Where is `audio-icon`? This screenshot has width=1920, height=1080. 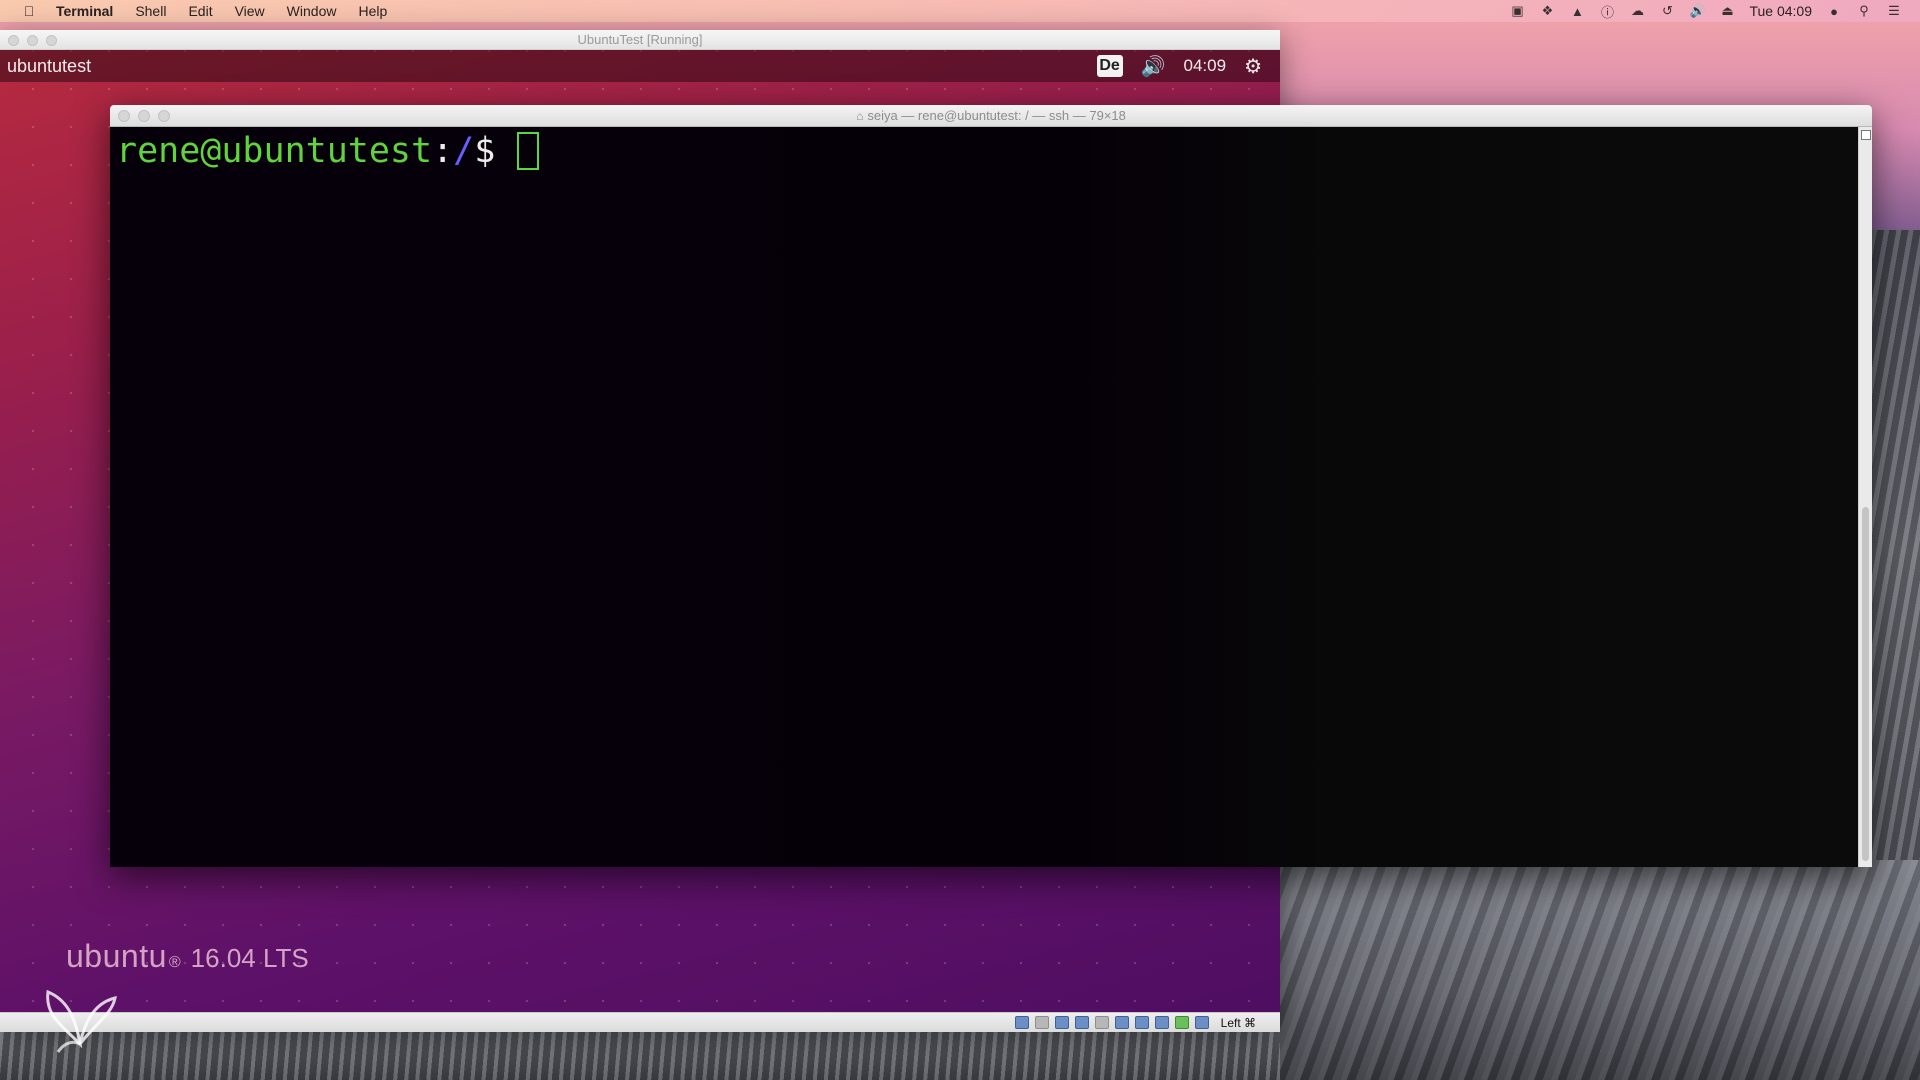 audio-icon is located at coordinates (1061, 1022).